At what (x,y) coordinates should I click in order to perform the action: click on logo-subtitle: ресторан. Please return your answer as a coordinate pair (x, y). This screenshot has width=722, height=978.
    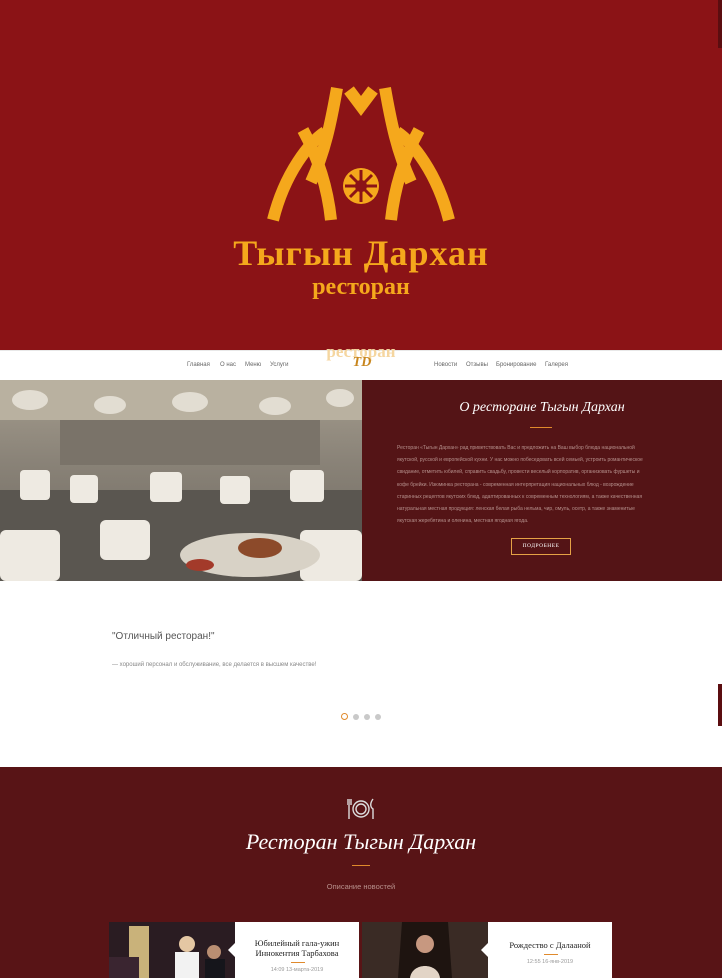
    Looking at the image, I should click on (361, 287).